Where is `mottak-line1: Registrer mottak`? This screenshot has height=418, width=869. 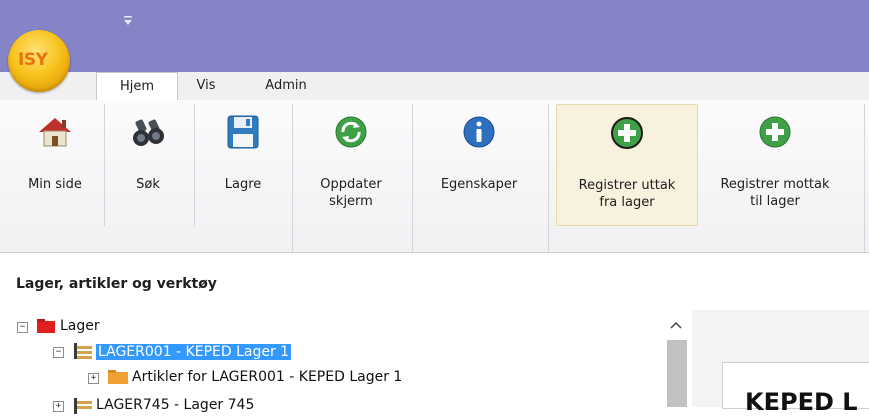
mottak-line1: Registrer mottak is located at coordinates (775, 184).